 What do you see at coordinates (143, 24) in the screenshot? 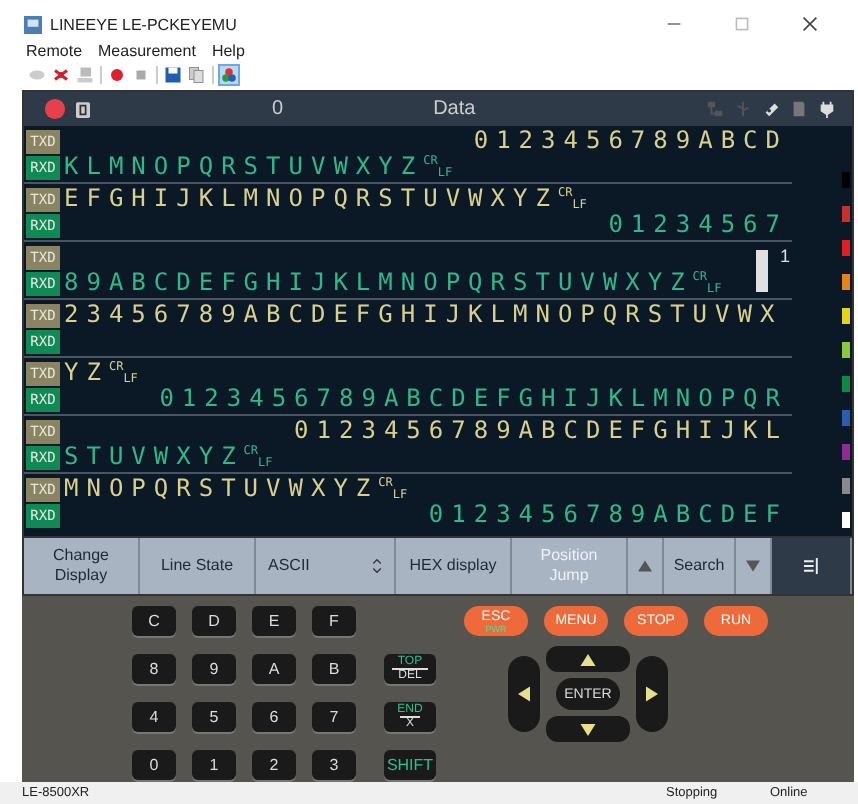
I see `window-title: LINEEYE LE-PCKEYEMU` at bounding box center [143, 24].